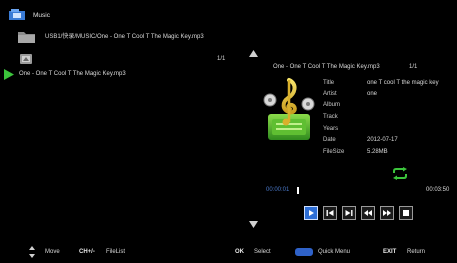 This screenshot has height=263, width=457. What do you see at coordinates (382, 140) in the screenshot?
I see `info-value-date: 2012-07-17` at bounding box center [382, 140].